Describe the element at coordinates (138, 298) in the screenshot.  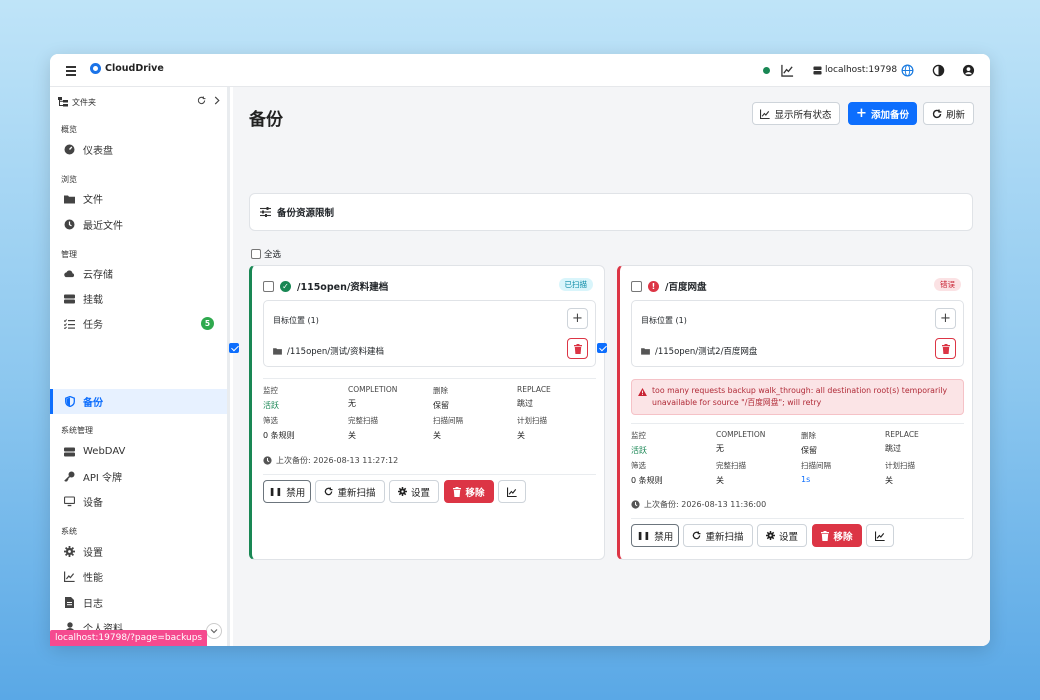
I see `sidebar-item-mount: 挂载` at that location.